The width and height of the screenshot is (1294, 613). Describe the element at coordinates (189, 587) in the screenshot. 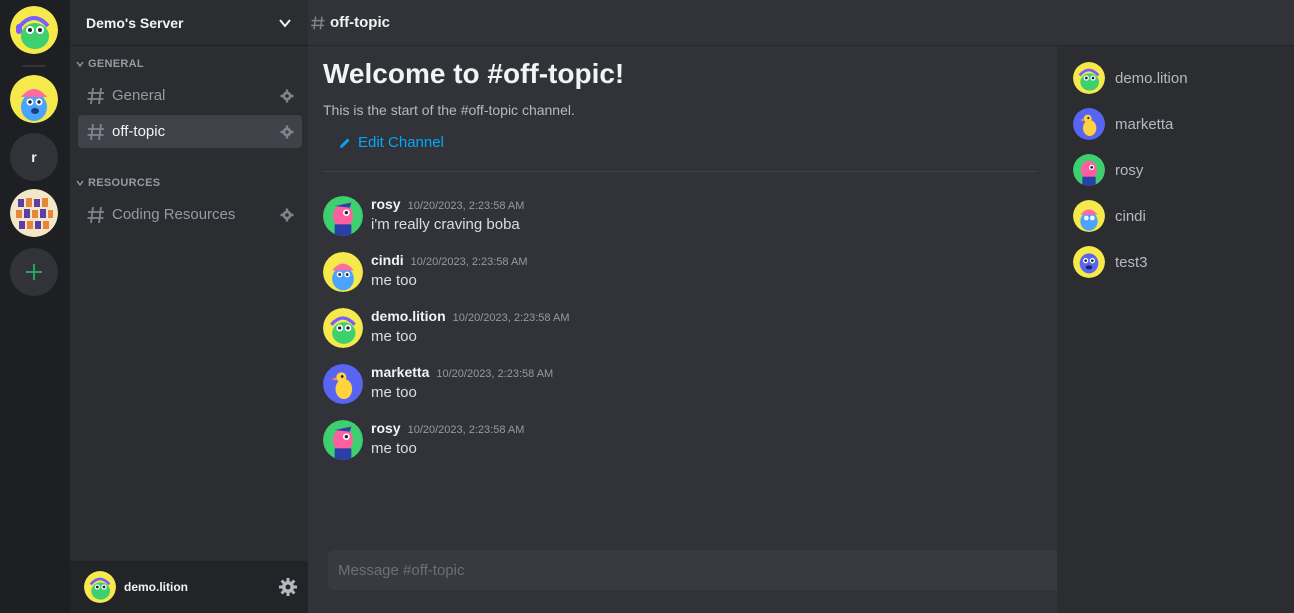

I see `user-panel: demo.lition` at that location.